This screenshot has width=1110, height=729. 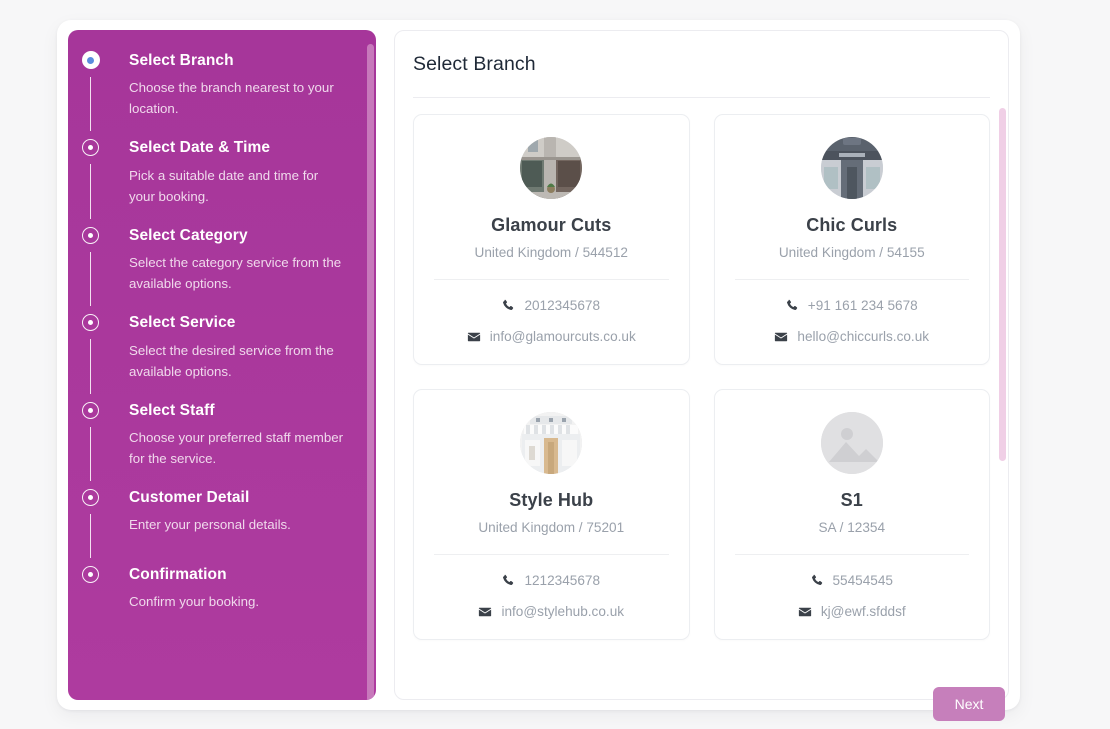 I want to click on branch-name: Chic Curls, so click(x=852, y=225).